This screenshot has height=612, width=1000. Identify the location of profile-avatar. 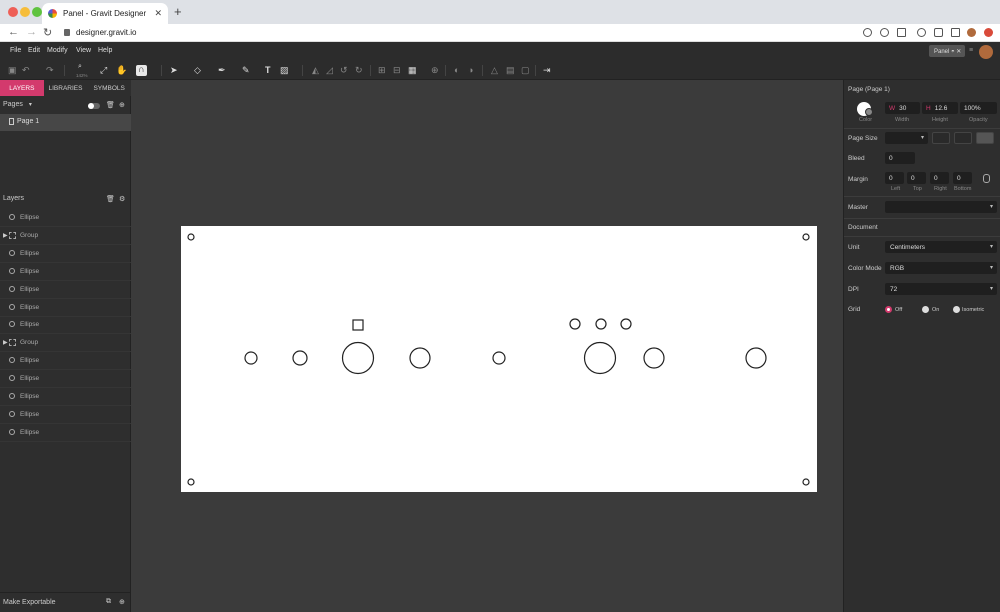
(971, 32).